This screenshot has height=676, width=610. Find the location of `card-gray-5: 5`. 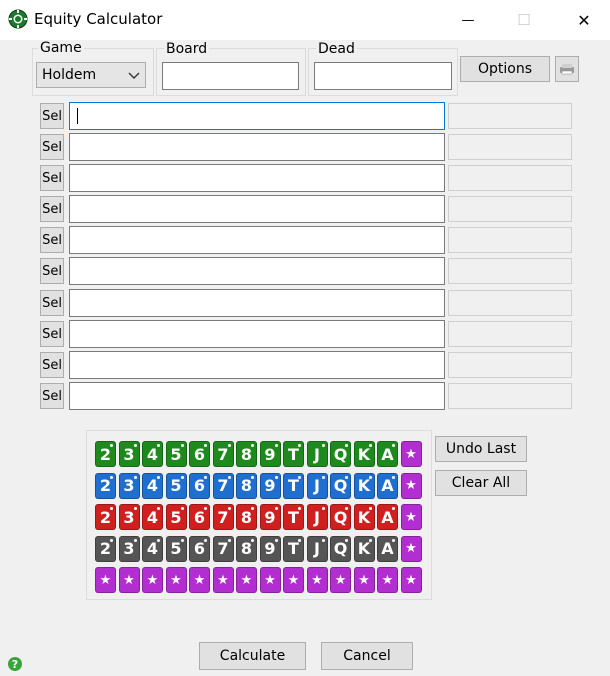

card-gray-5: 5 is located at coordinates (176, 548).